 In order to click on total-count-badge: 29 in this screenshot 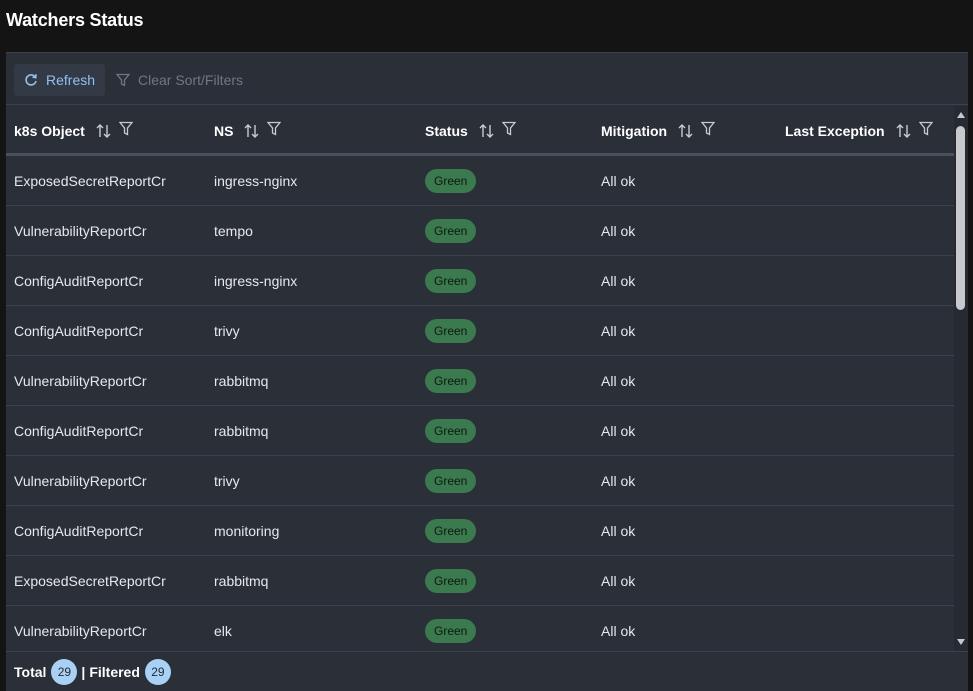, I will do `click(64, 672)`.